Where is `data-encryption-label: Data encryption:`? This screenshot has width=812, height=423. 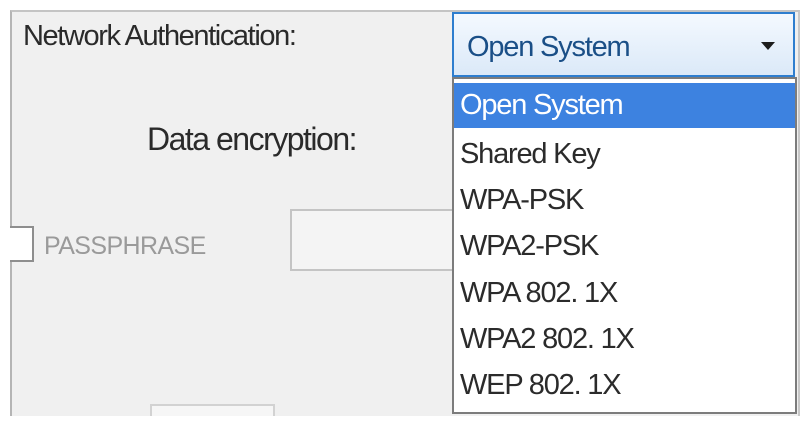 data-encryption-label: Data encryption: is located at coordinates (252, 139).